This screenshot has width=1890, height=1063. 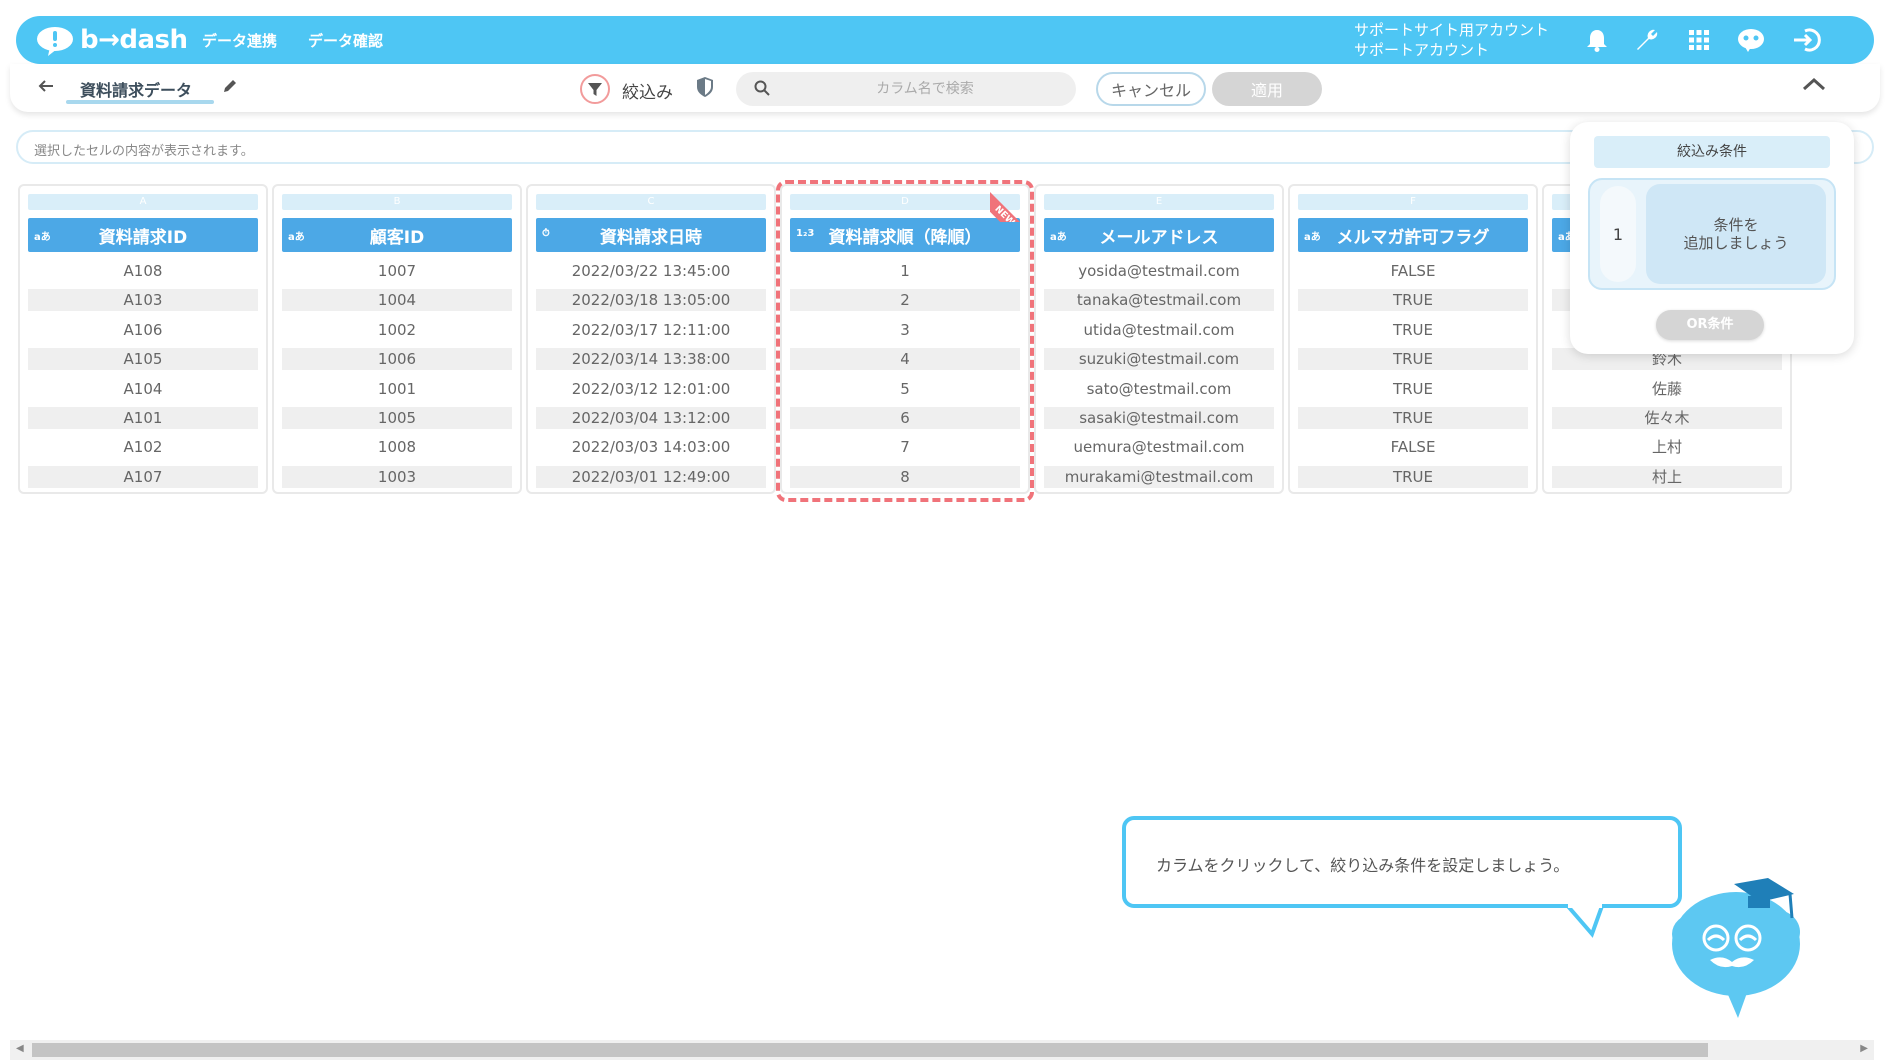 What do you see at coordinates (1422, 50) in the screenshot?
I see `account-name: サポートアカウント` at bounding box center [1422, 50].